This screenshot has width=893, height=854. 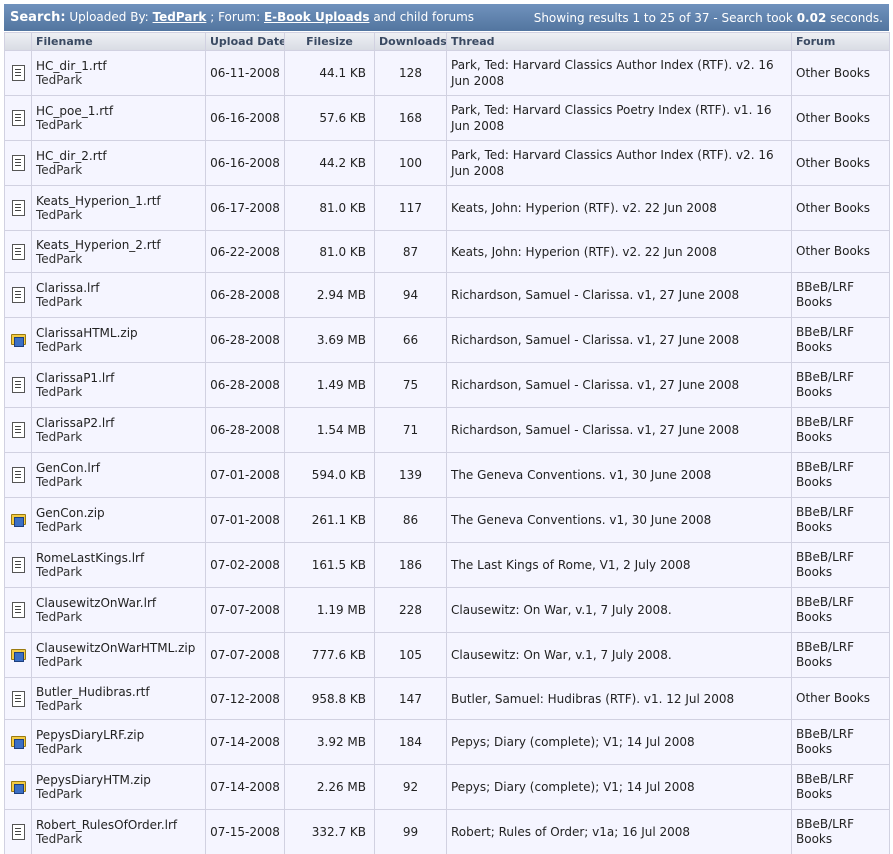 What do you see at coordinates (118, 41) in the screenshot?
I see `column-header-filename: Filename` at bounding box center [118, 41].